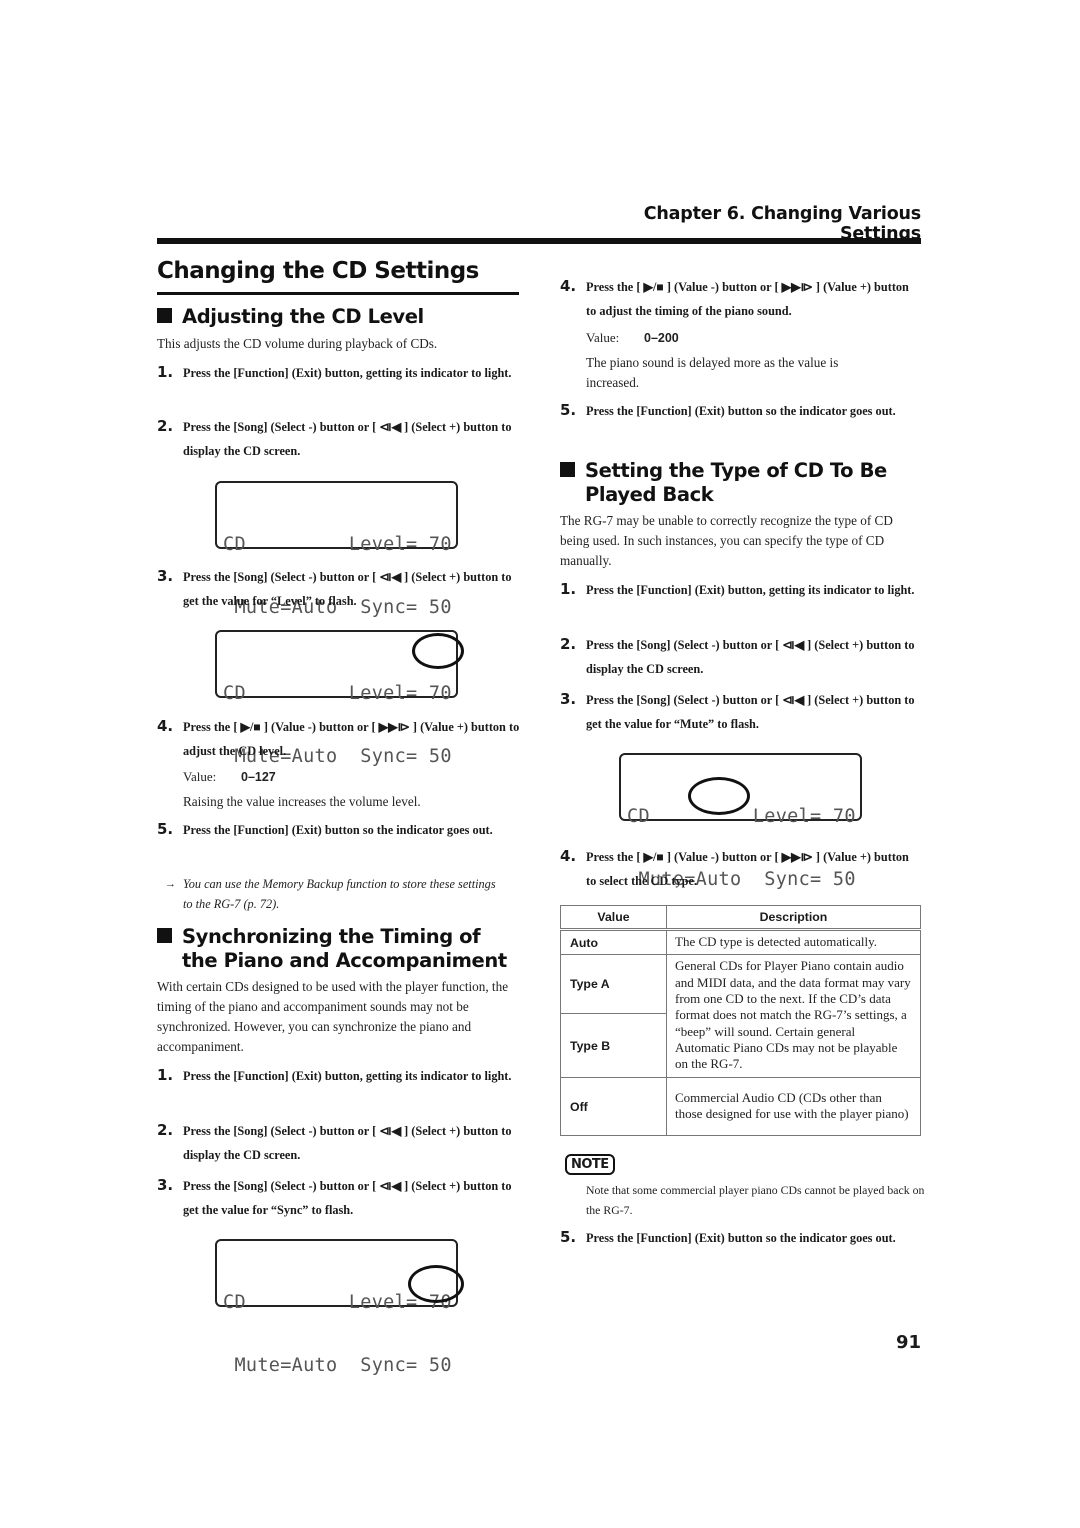  What do you see at coordinates (318, 271) in the screenshot?
I see `page-title: Changing the CD Settings` at bounding box center [318, 271].